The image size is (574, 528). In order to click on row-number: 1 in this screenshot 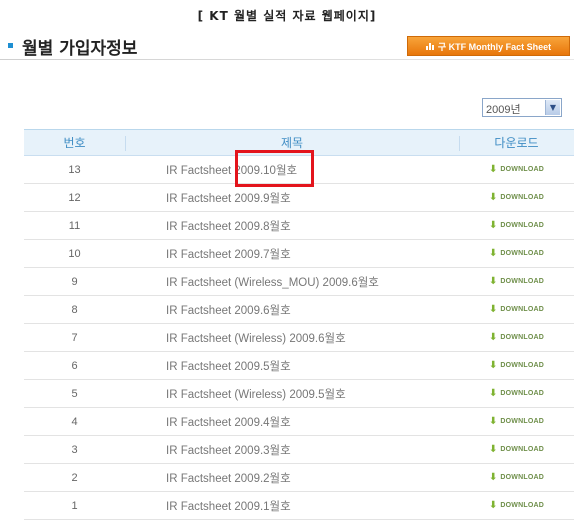, I will do `click(74, 505)`.